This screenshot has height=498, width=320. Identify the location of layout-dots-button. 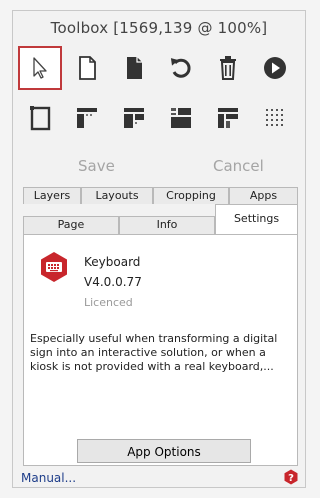
(275, 118).